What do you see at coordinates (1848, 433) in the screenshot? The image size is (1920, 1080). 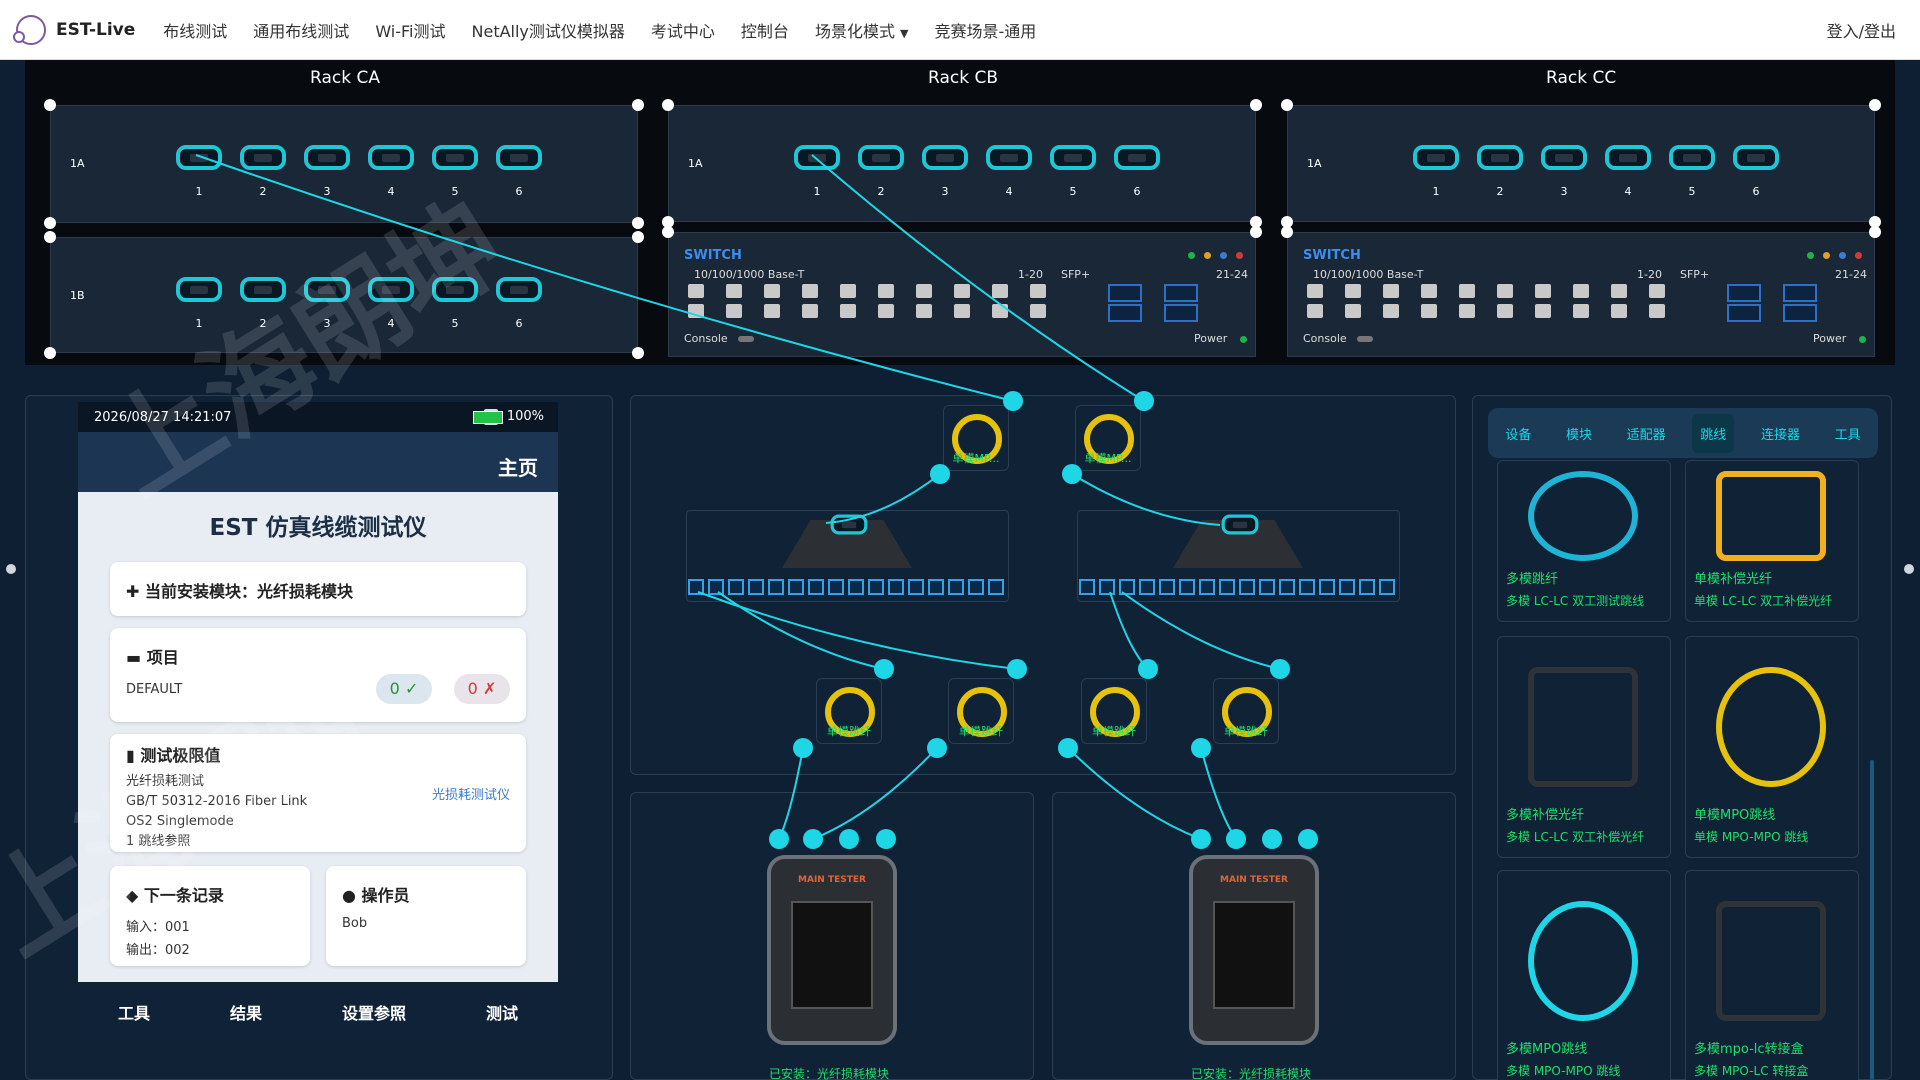 I see `tab-tools: 工具` at bounding box center [1848, 433].